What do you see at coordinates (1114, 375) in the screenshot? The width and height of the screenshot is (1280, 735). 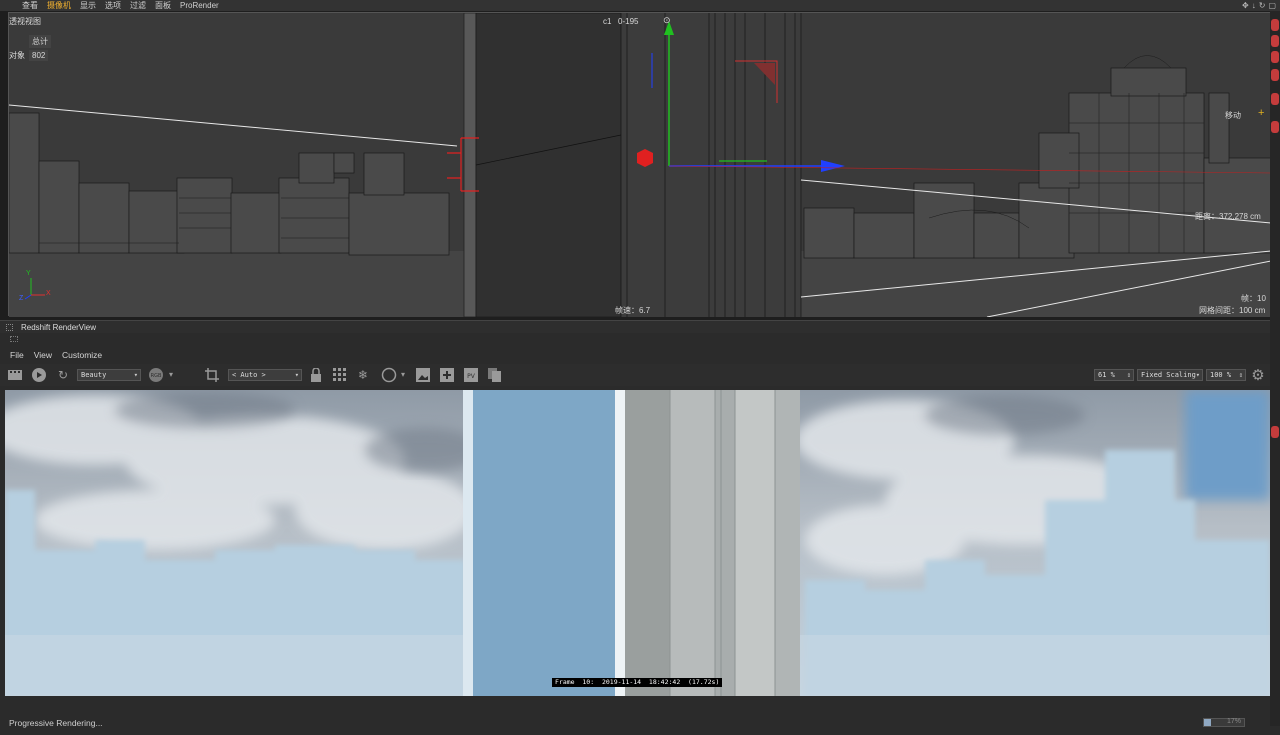 I see `zoom-input: 61 %` at bounding box center [1114, 375].